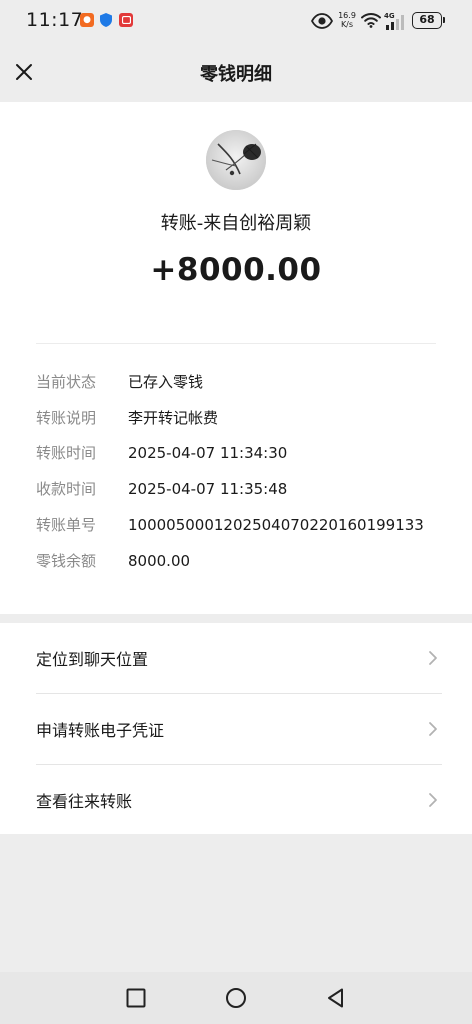  I want to click on net-speed: 16.9 K/s, so click(347, 20).